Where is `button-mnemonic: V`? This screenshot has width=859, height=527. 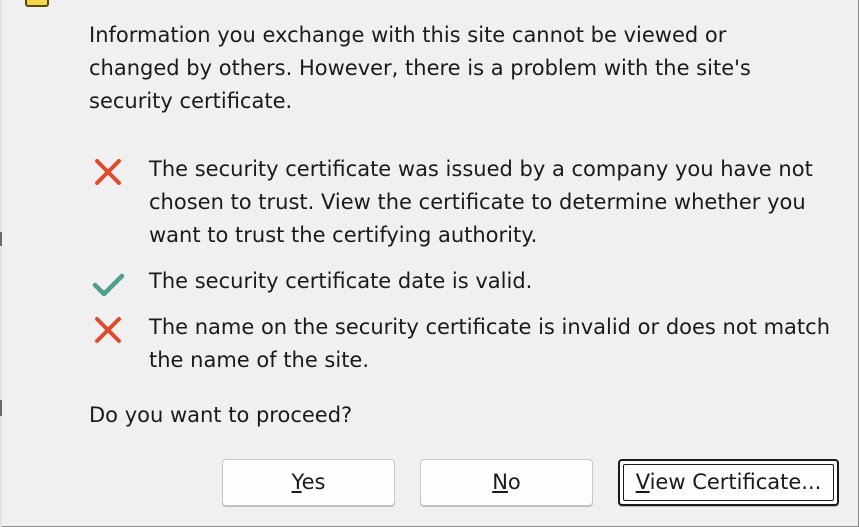 button-mnemonic: V is located at coordinates (642, 482).